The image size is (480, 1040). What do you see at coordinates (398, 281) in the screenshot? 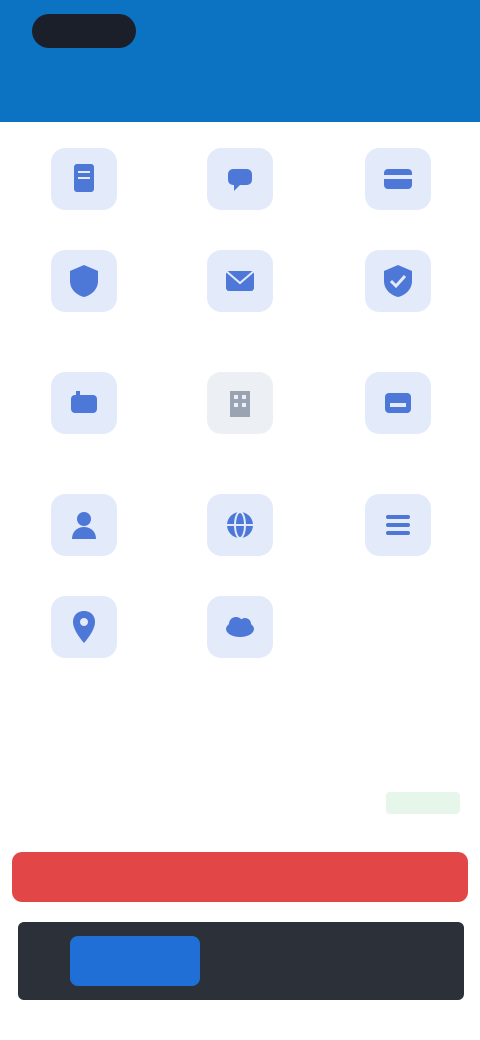
I see `shield-check-icon` at bounding box center [398, 281].